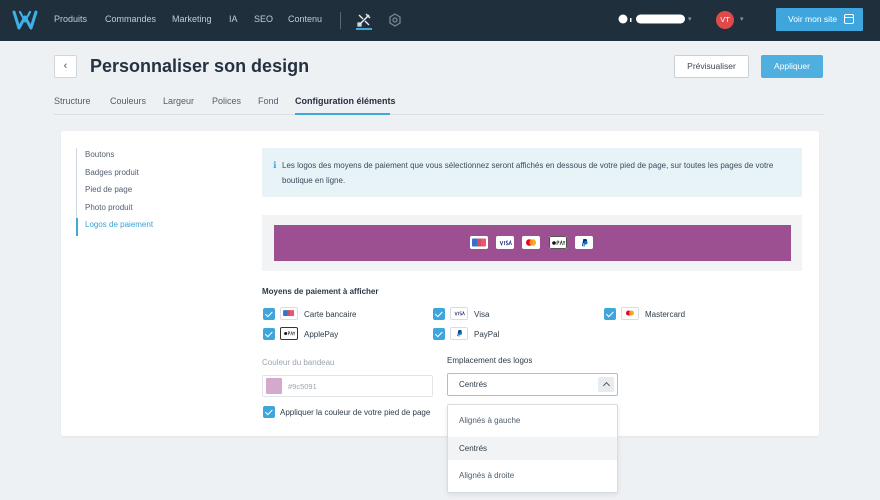 The width and height of the screenshot is (880, 500). I want to click on page-title: Personnaliser son design, so click(200, 66).